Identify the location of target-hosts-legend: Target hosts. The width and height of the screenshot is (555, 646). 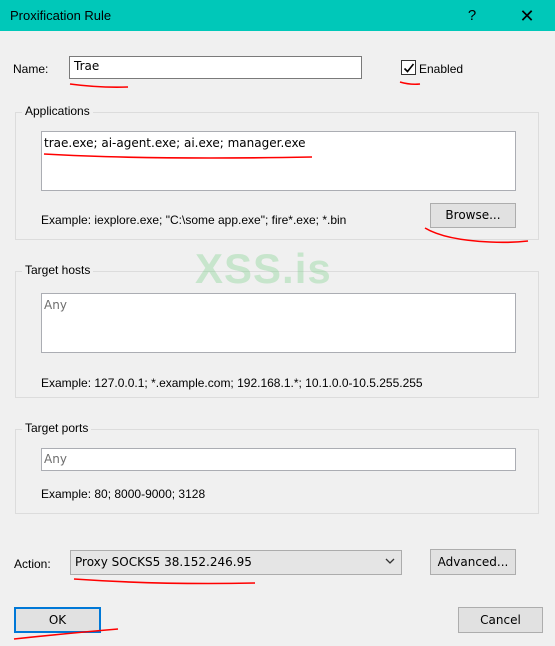
(58, 270).